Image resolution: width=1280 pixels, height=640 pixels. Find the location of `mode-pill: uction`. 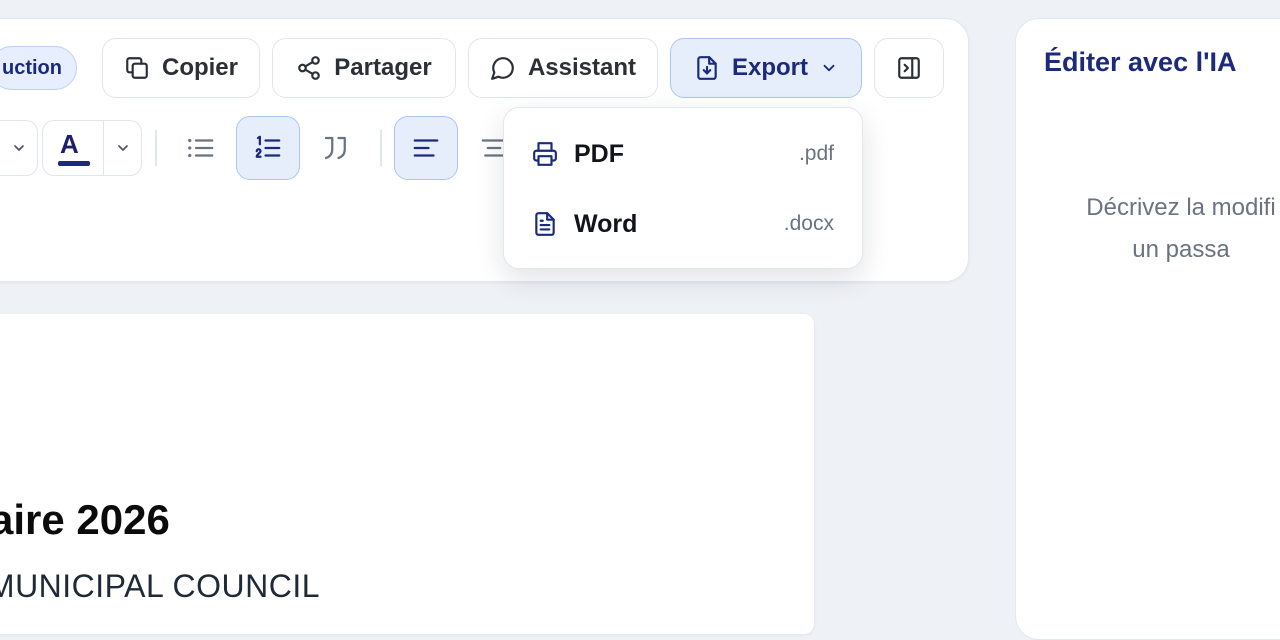

mode-pill: uction is located at coordinates (38, 68).